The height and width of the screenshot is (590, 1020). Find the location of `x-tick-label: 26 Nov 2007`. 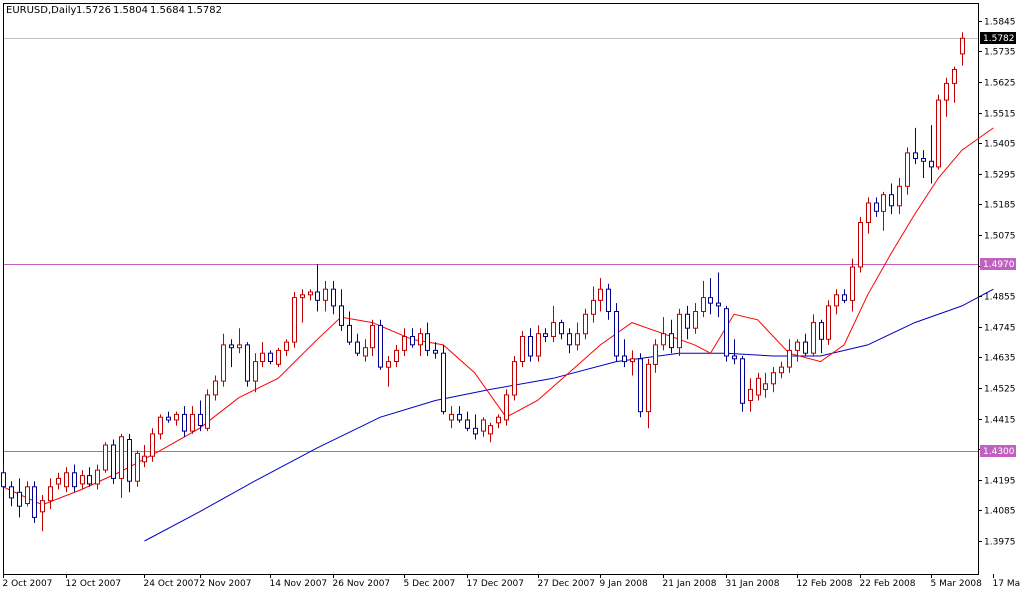

x-tick-label: 26 Nov 2007 is located at coordinates (362, 584).